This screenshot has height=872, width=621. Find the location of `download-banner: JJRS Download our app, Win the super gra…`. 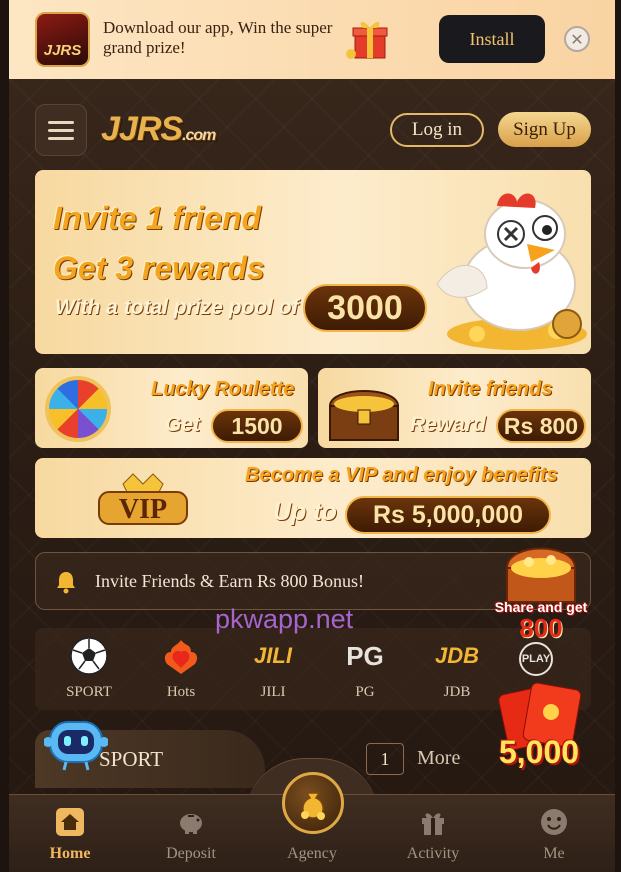

download-banner: JJRS Download our app, Win the super gra… is located at coordinates (312, 39).